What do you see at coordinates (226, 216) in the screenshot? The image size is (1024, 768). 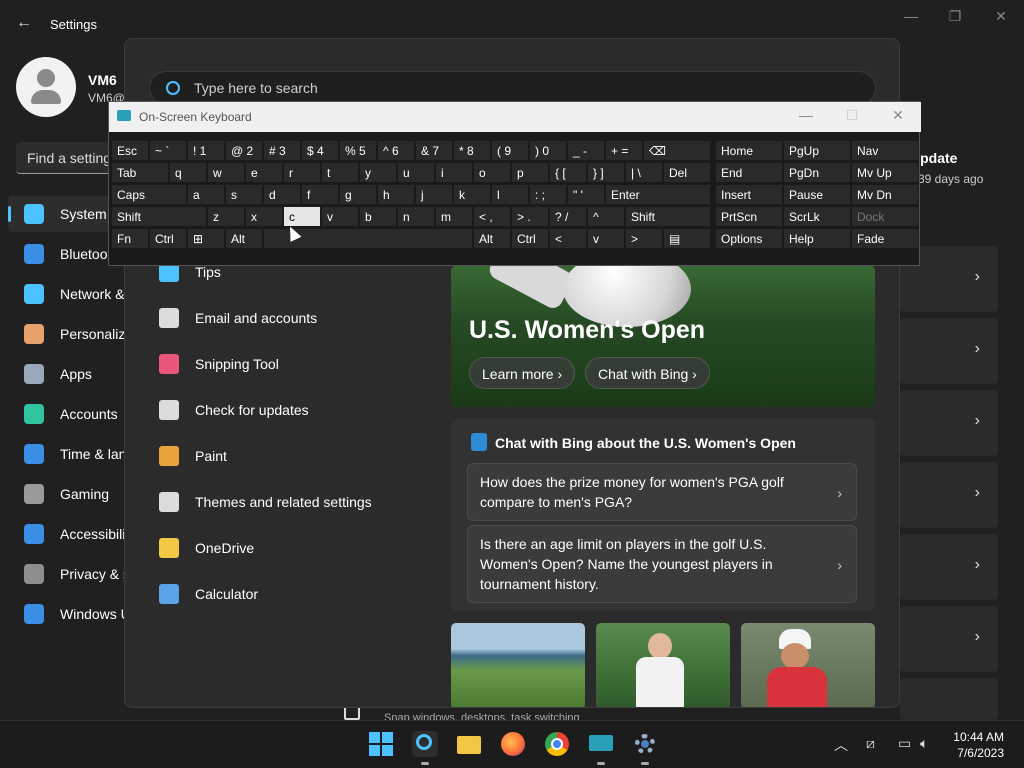 I see `osk-key: z` at bounding box center [226, 216].